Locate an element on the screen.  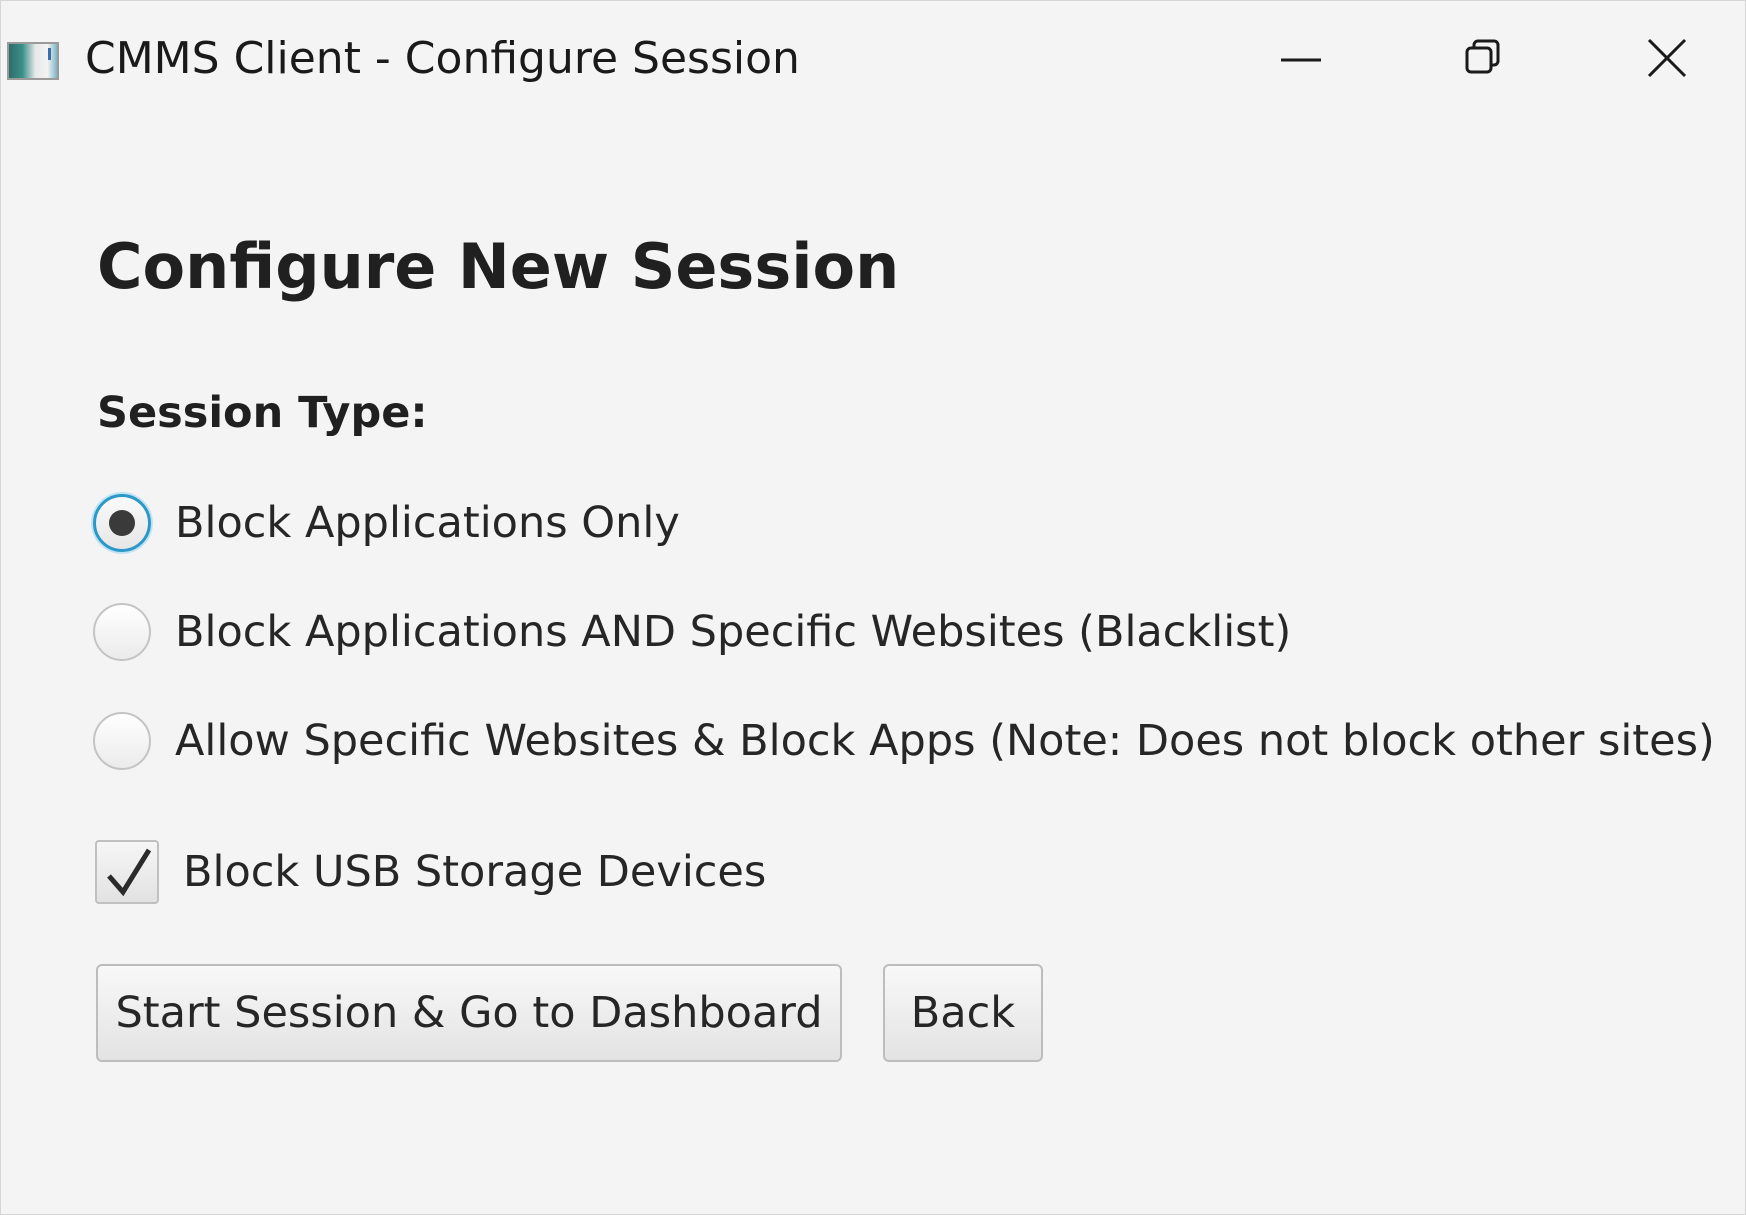
window-title: CMMS Client - Configure Session is located at coordinates (442, 58).